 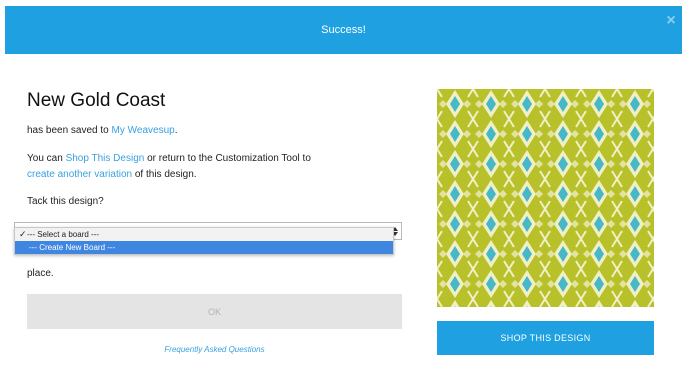 I want to click on tack-question: Tack this design?, so click(x=65, y=201).